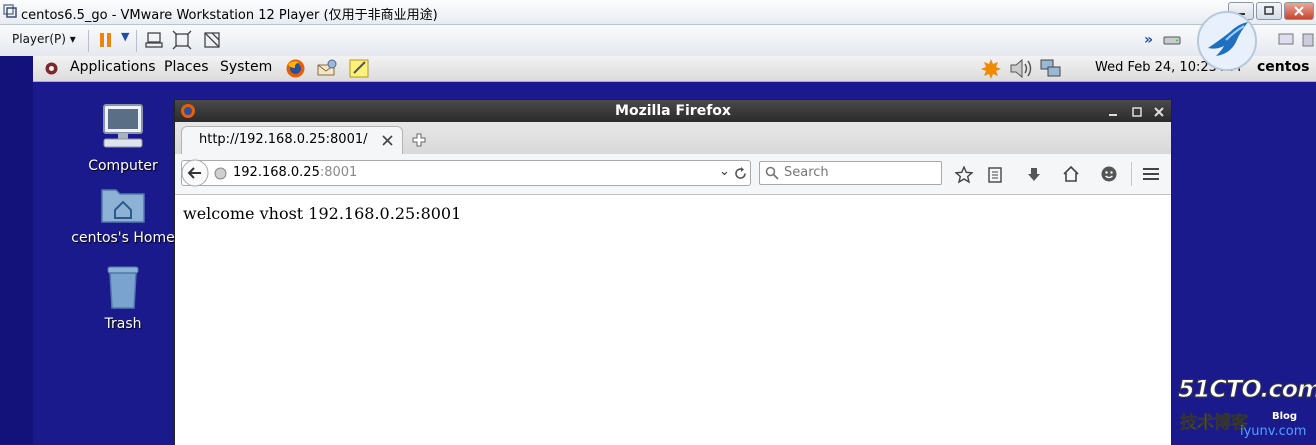 The height and width of the screenshot is (445, 1316). I want to click on vmware-player-logo-icon, so click(1227, 41).